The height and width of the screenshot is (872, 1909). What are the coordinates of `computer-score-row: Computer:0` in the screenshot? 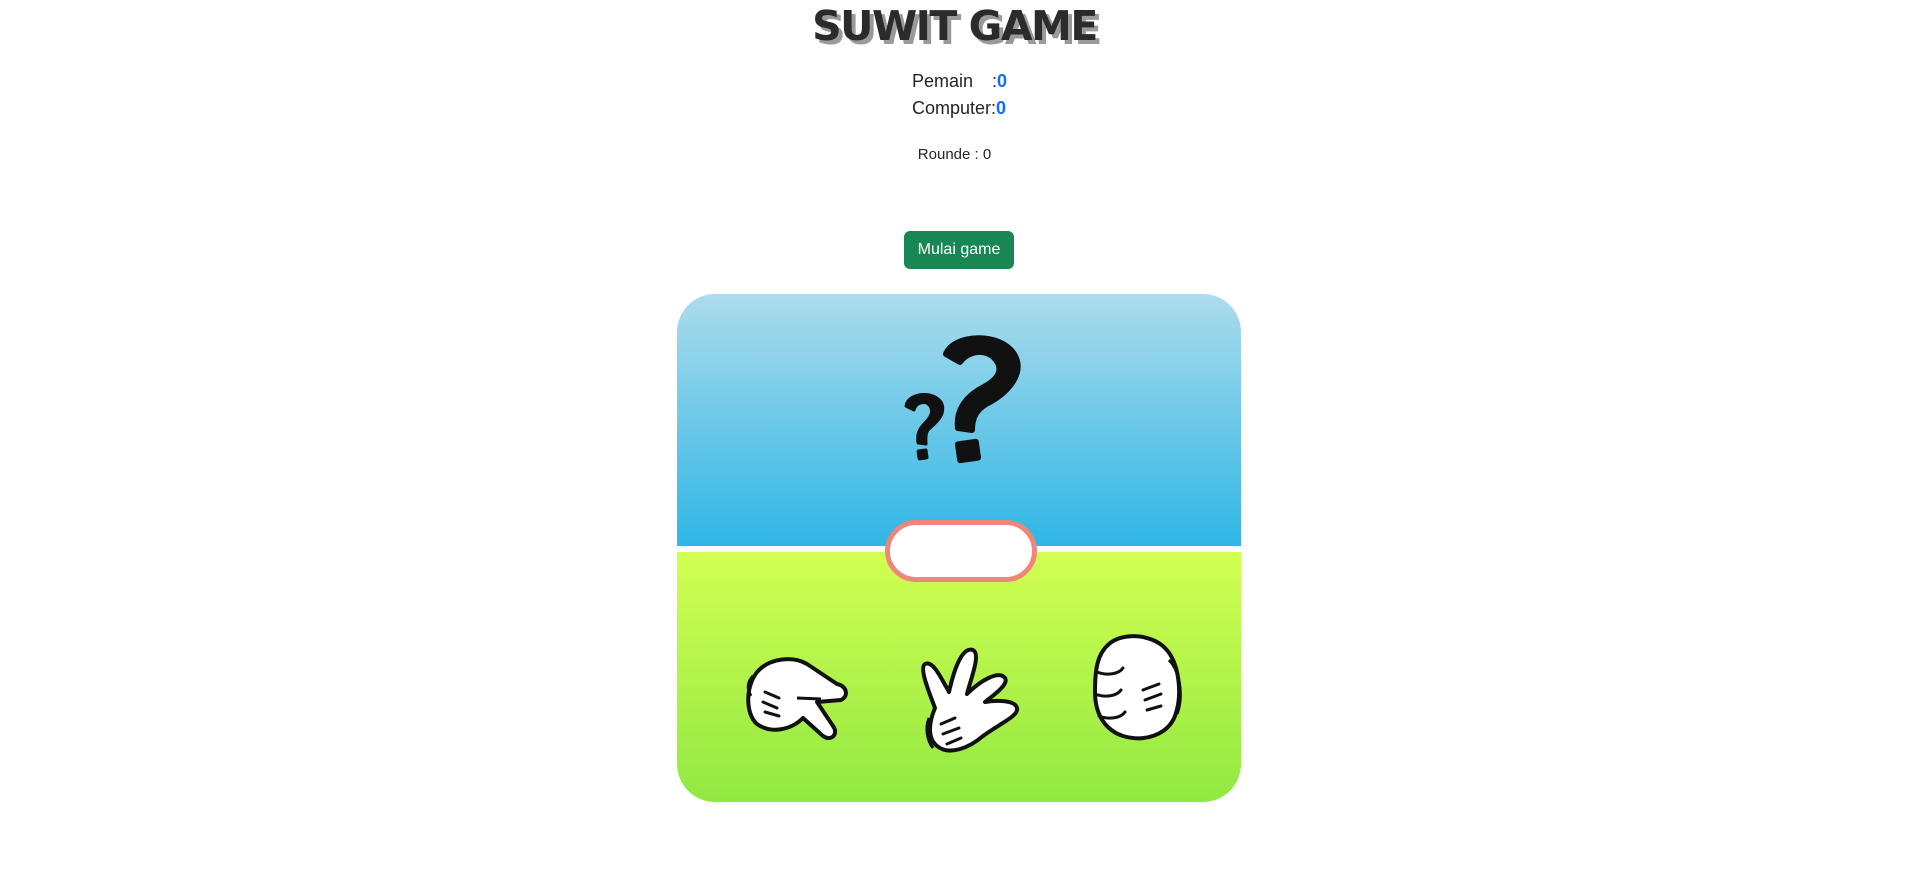 It's located at (959, 108).